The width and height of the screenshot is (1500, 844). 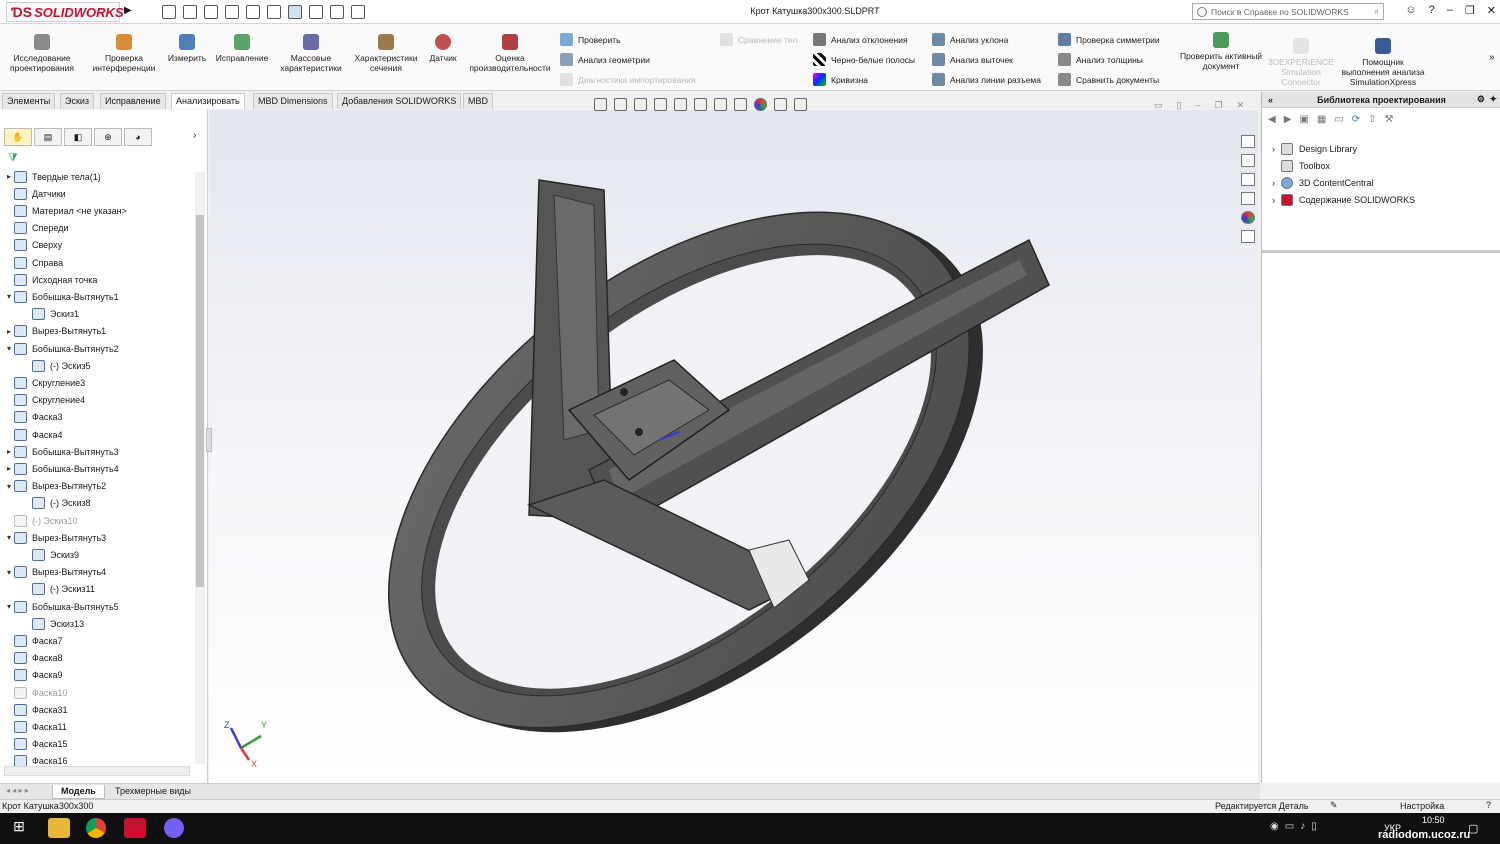 I want to click on library-item-3d-contentcentral: › 3D ContentCentral, so click(x=1323, y=183).